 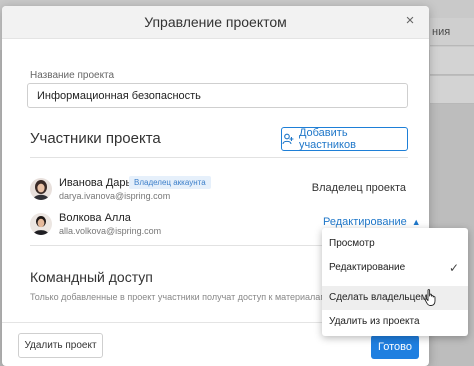 I want to click on check-icon: ✓, so click(x=453, y=268).